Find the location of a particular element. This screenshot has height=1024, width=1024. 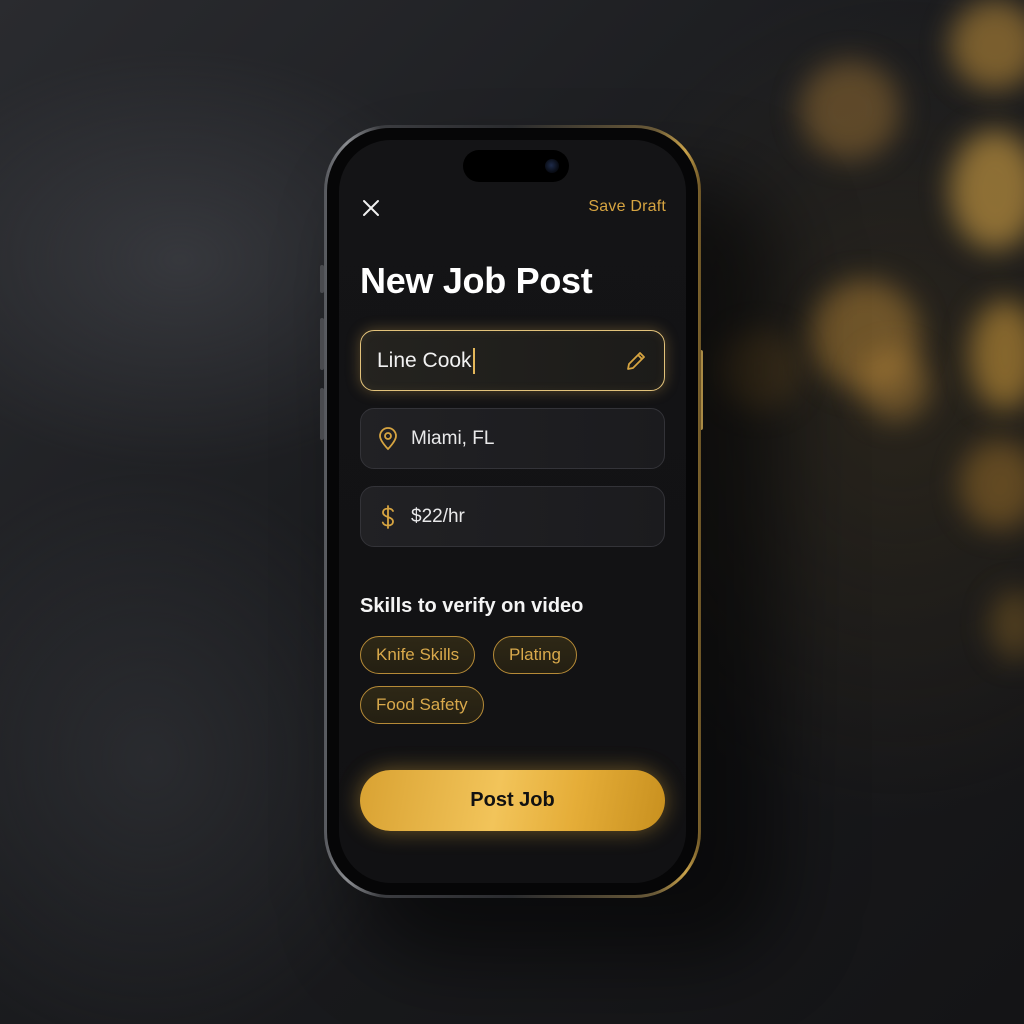

text-caret is located at coordinates (473, 360).